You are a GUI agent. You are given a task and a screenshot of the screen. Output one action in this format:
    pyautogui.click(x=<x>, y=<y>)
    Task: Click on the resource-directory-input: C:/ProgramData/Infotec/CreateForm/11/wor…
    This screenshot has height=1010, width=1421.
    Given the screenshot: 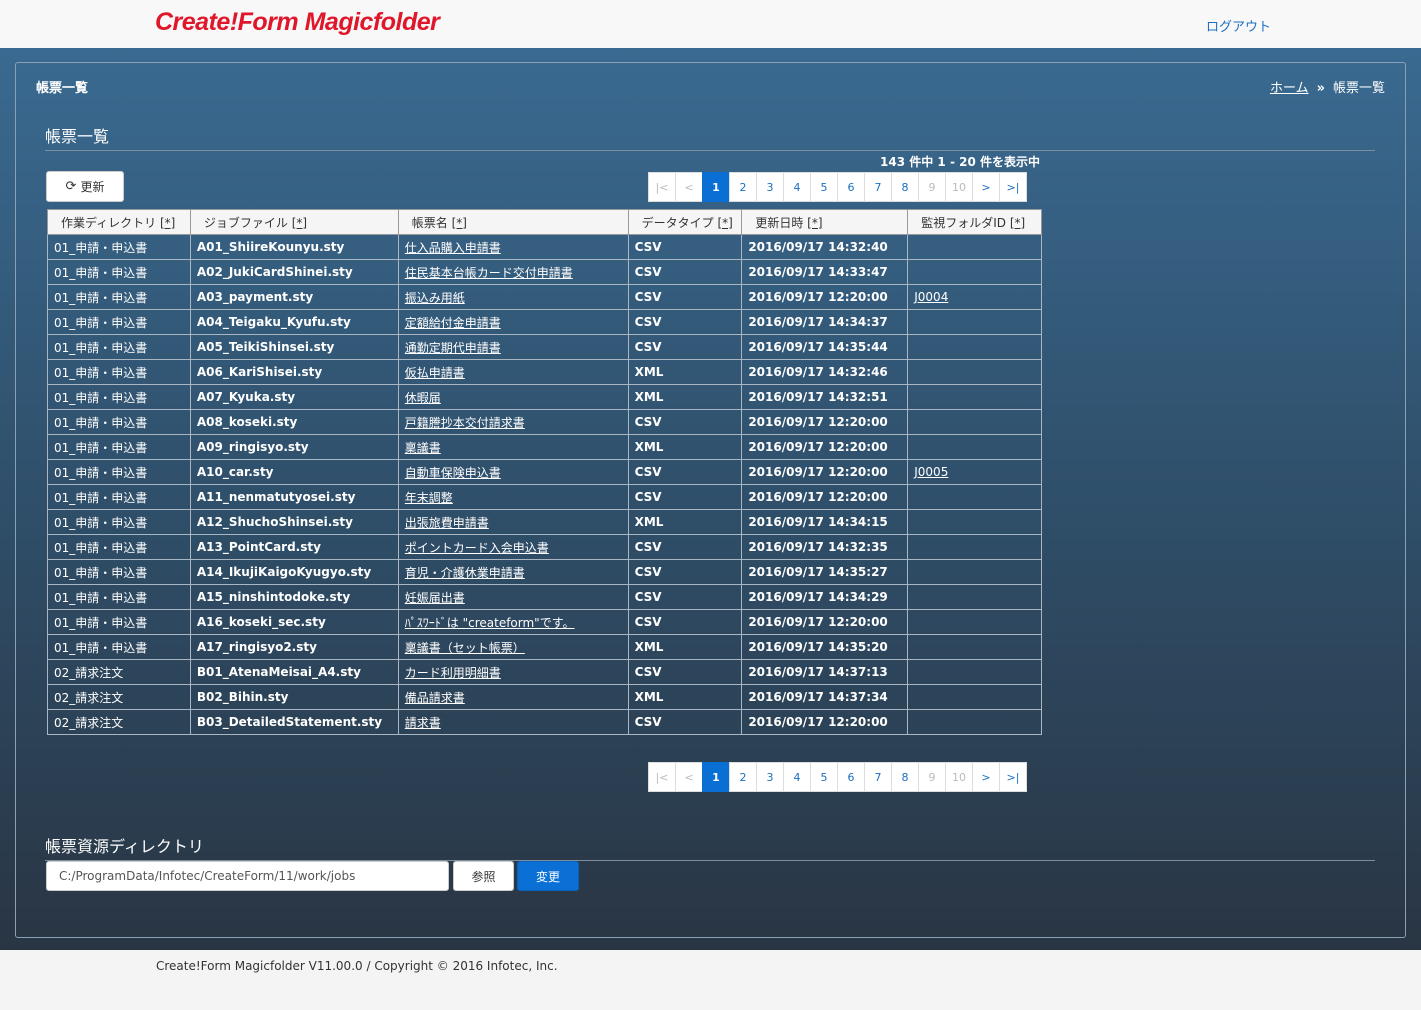 What is the action you would take?
    pyautogui.click(x=247, y=876)
    